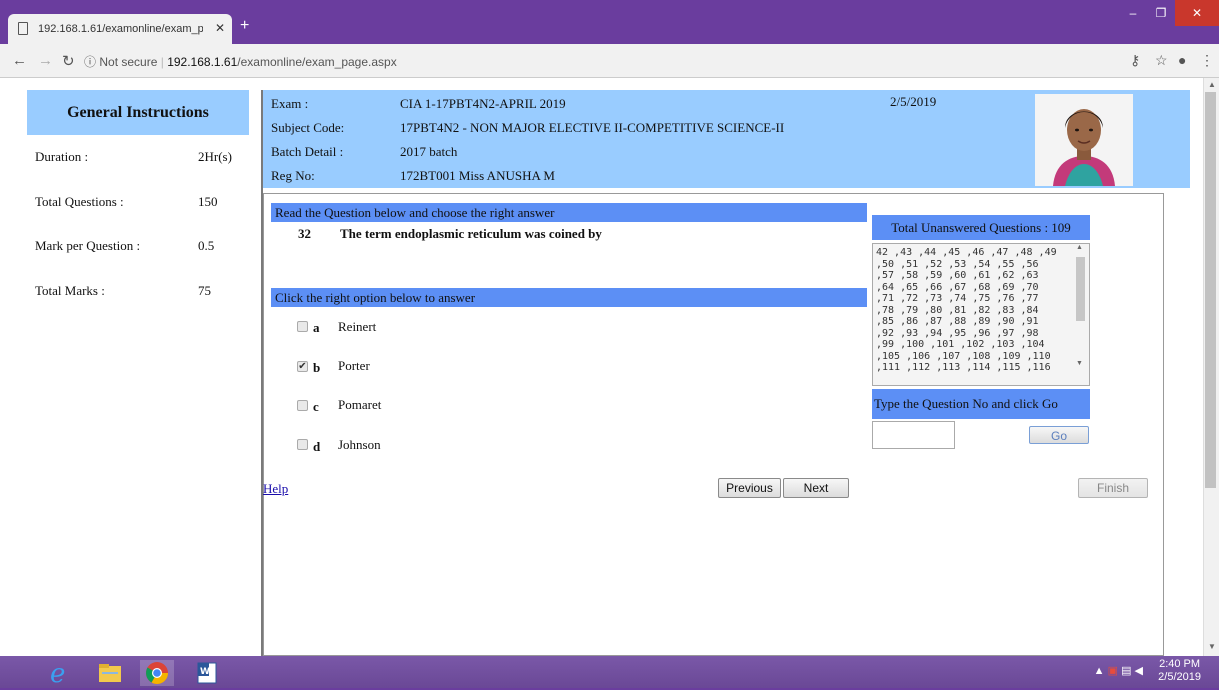  Describe the element at coordinates (1179, 677) in the screenshot. I see `clock-date: 2/5/2019` at that location.